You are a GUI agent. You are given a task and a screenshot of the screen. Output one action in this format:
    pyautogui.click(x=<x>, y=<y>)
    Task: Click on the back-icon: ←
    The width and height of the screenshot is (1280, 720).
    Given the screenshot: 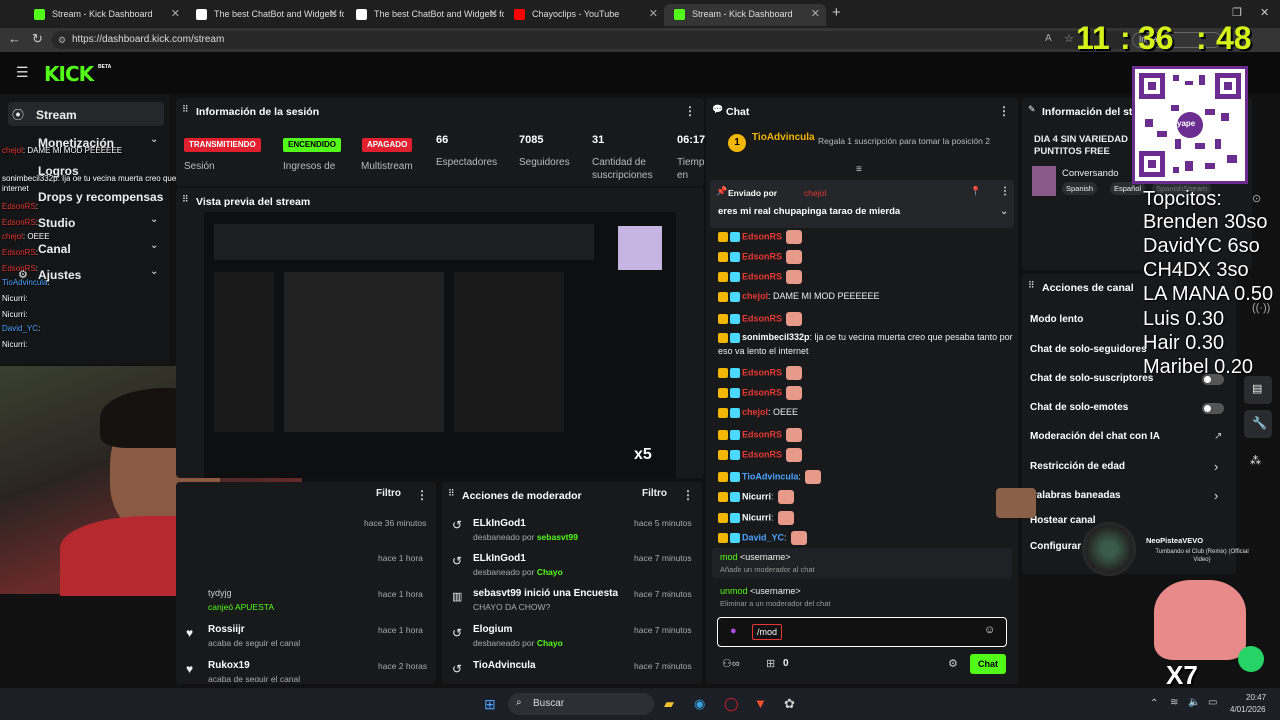 What is the action you would take?
    pyautogui.click(x=14, y=38)
    